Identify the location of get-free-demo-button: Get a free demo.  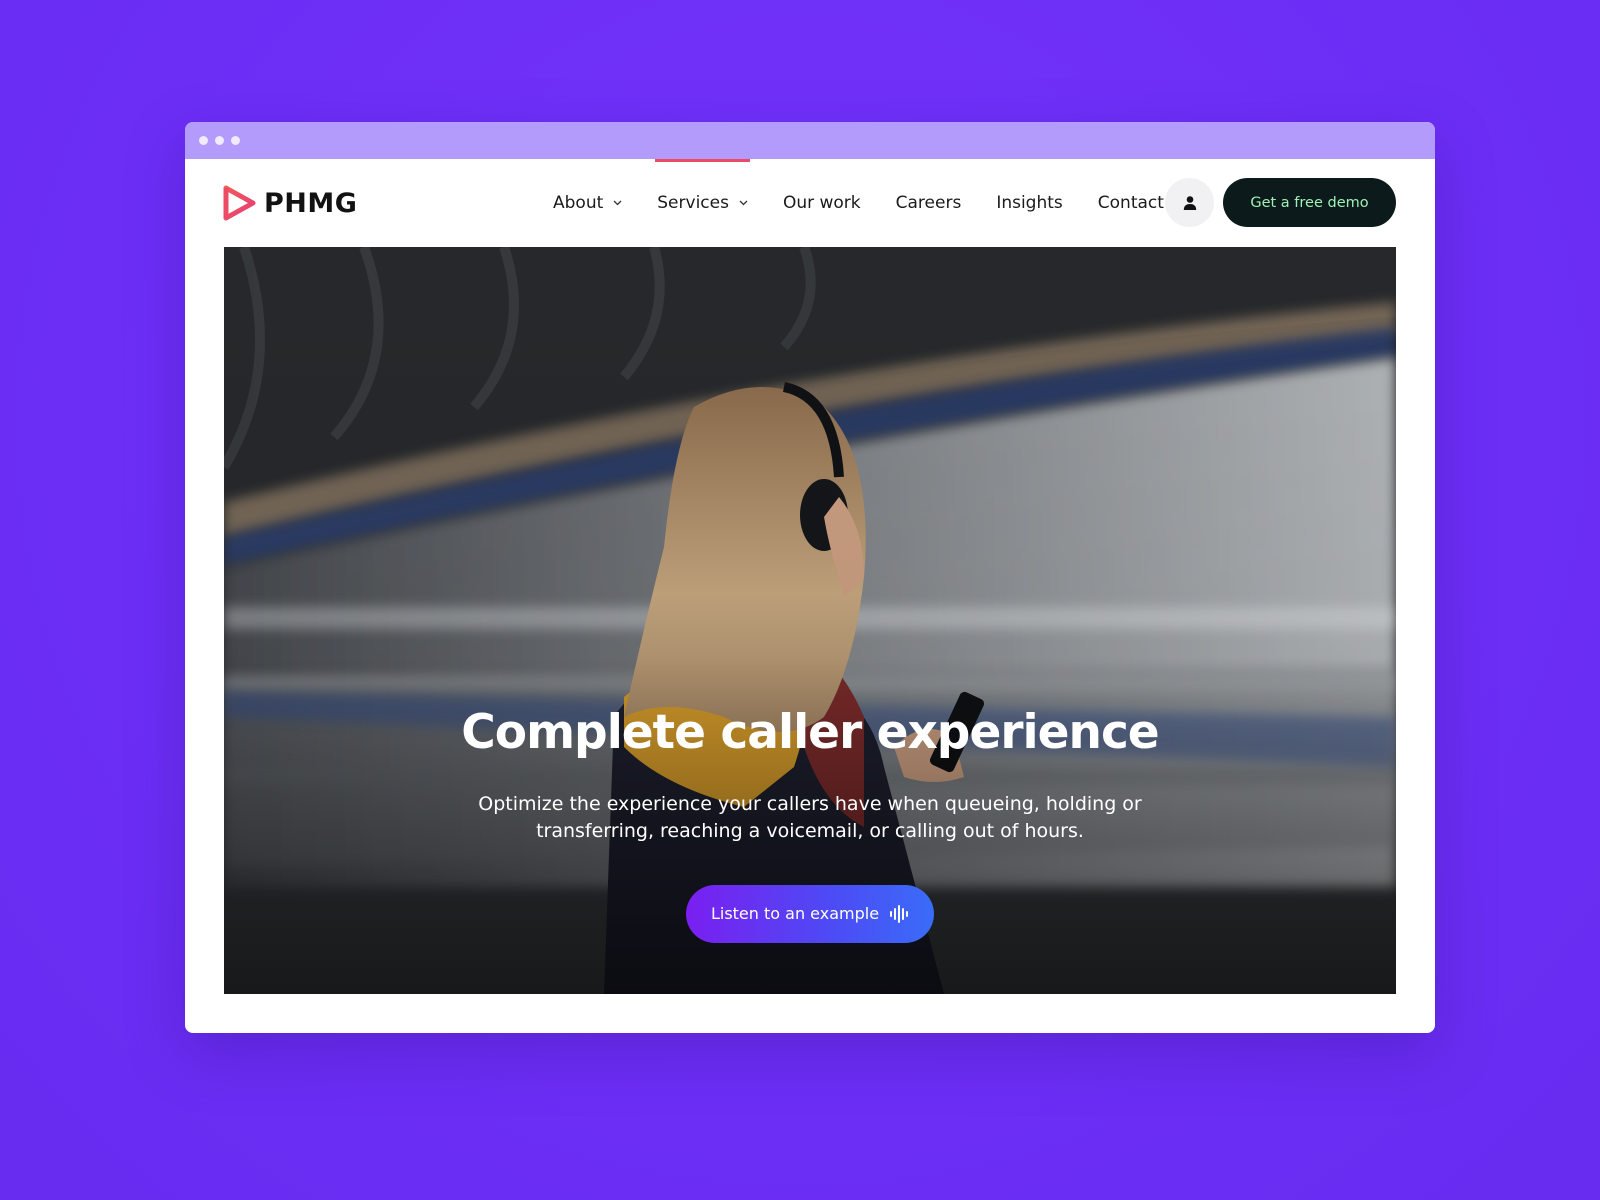
(1309, 202).